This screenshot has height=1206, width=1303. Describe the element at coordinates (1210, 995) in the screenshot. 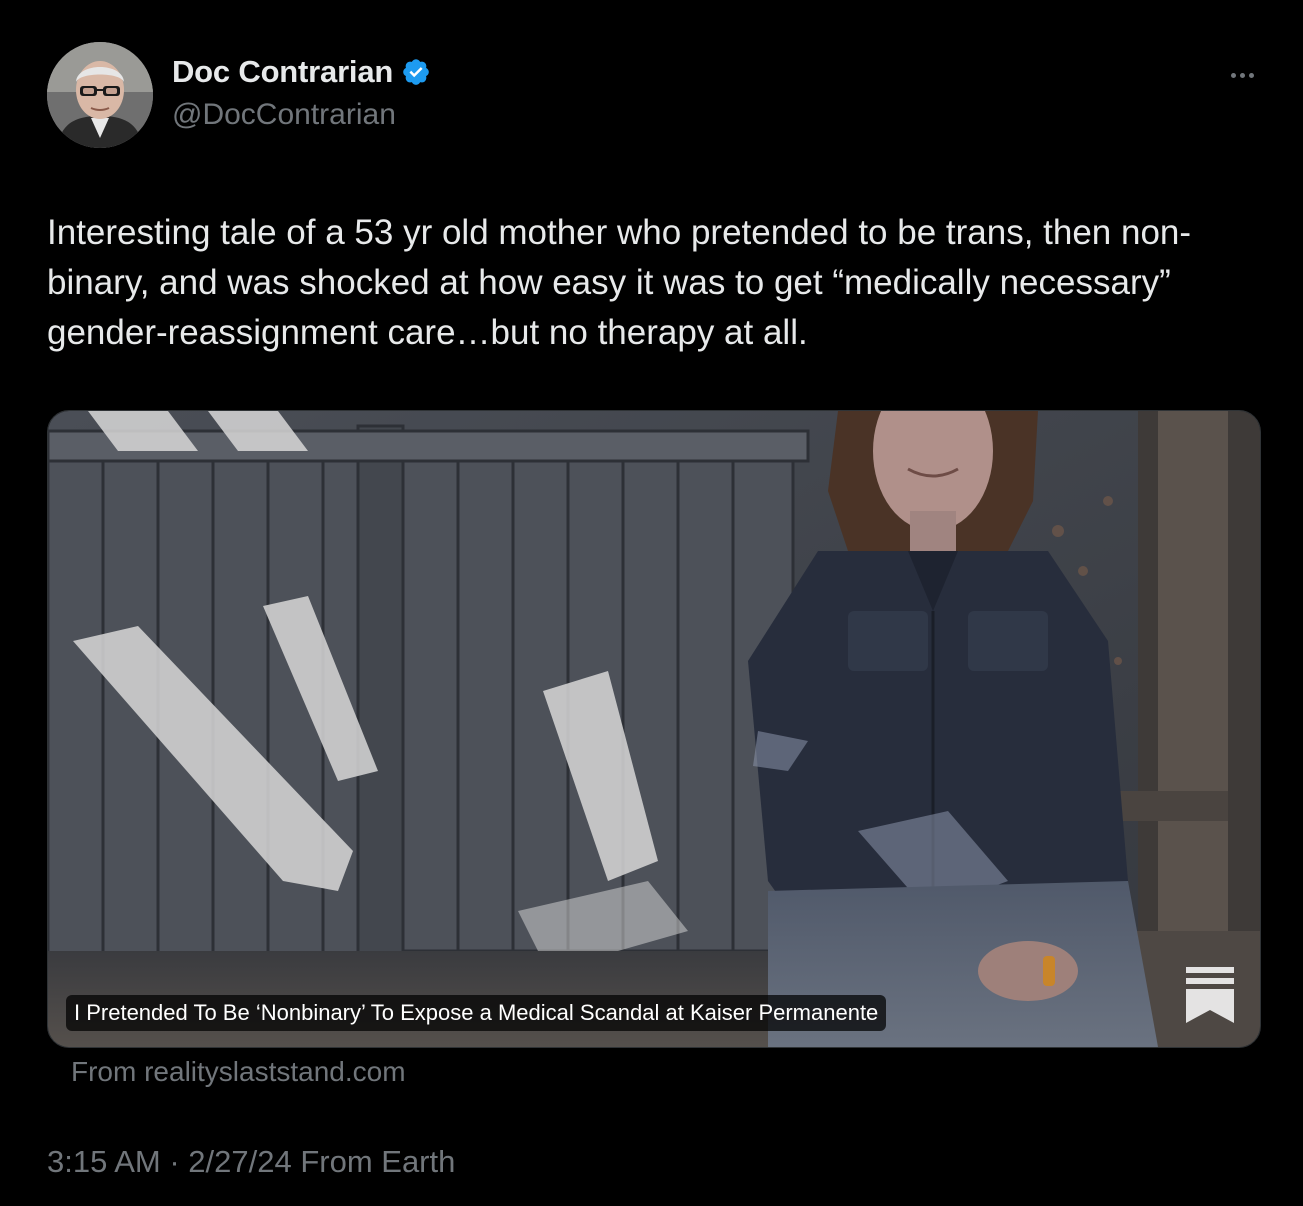

I see `substack-bookmark-icon` at that location.